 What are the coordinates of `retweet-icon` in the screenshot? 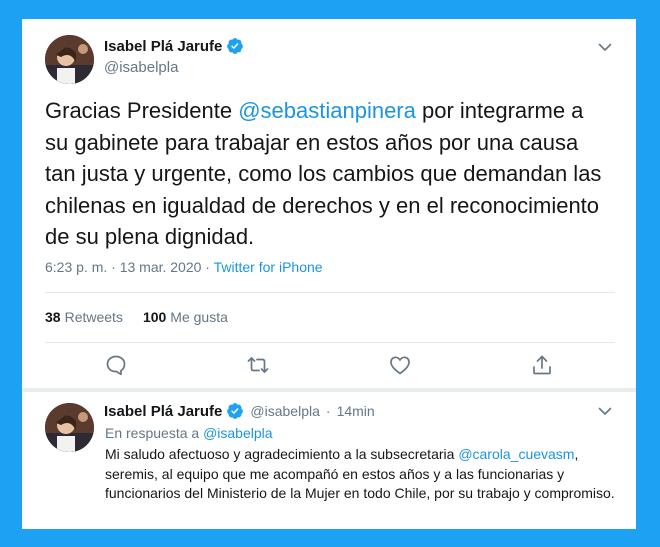 It's located at (258, 365).